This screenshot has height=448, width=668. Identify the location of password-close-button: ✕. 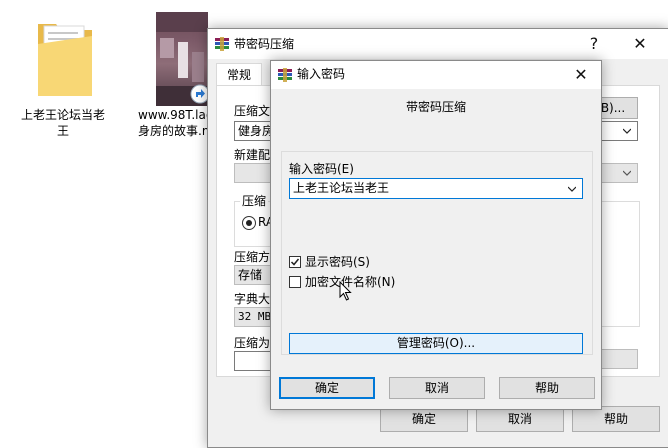
(581, 75).